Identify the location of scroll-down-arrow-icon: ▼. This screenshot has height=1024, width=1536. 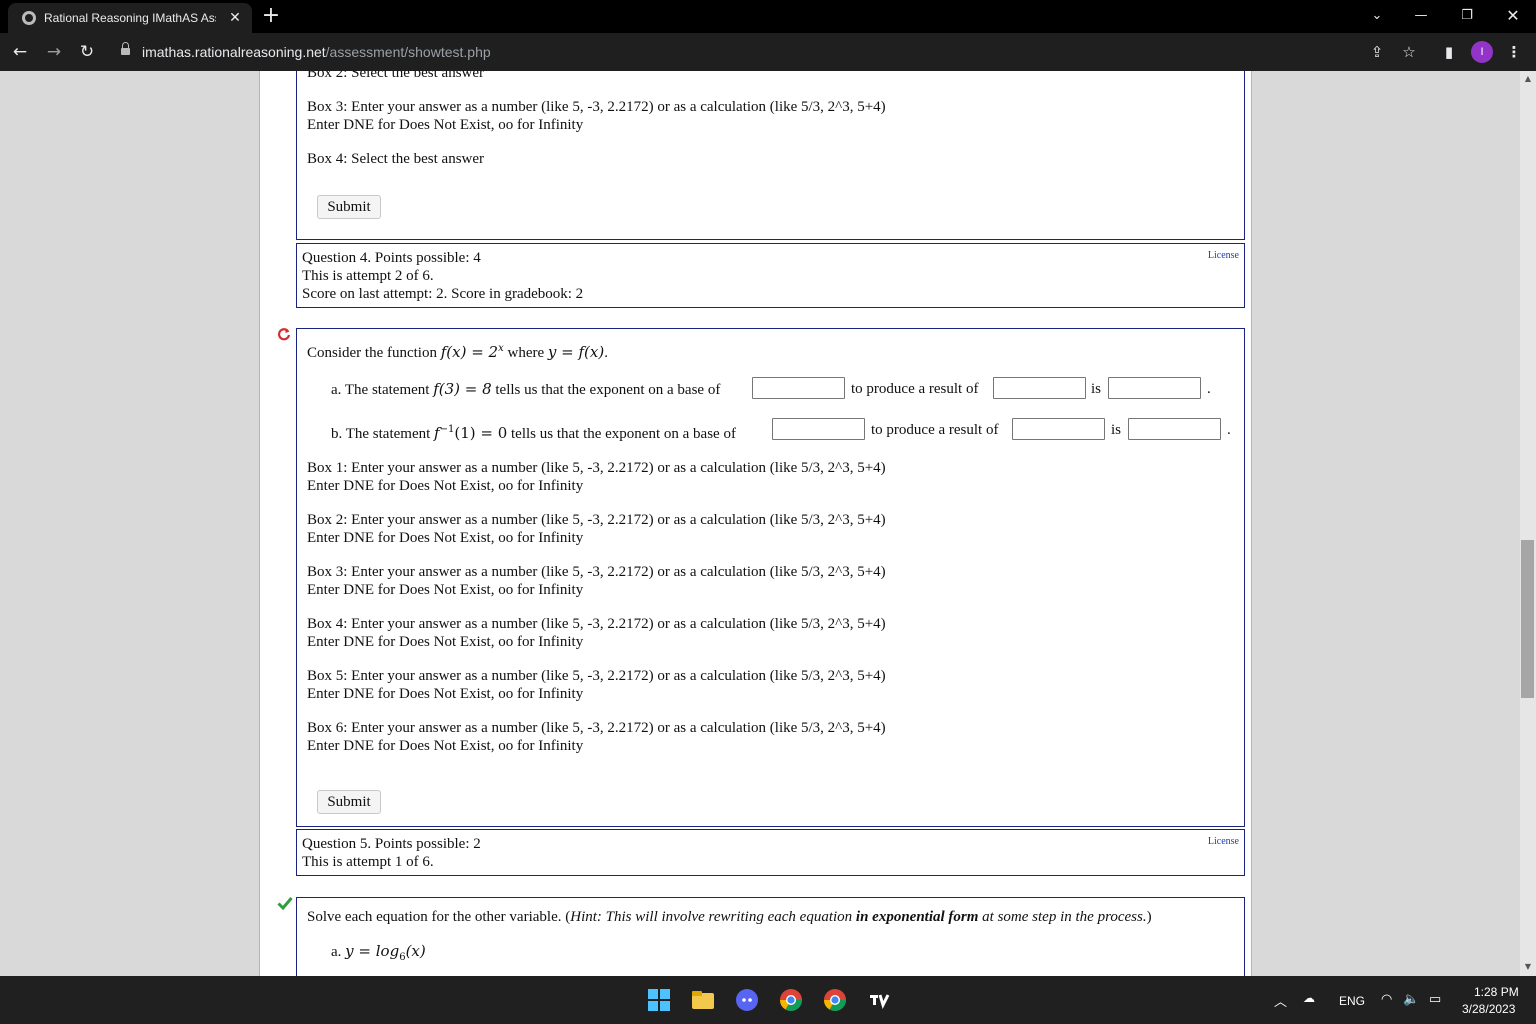
(1528, 967).